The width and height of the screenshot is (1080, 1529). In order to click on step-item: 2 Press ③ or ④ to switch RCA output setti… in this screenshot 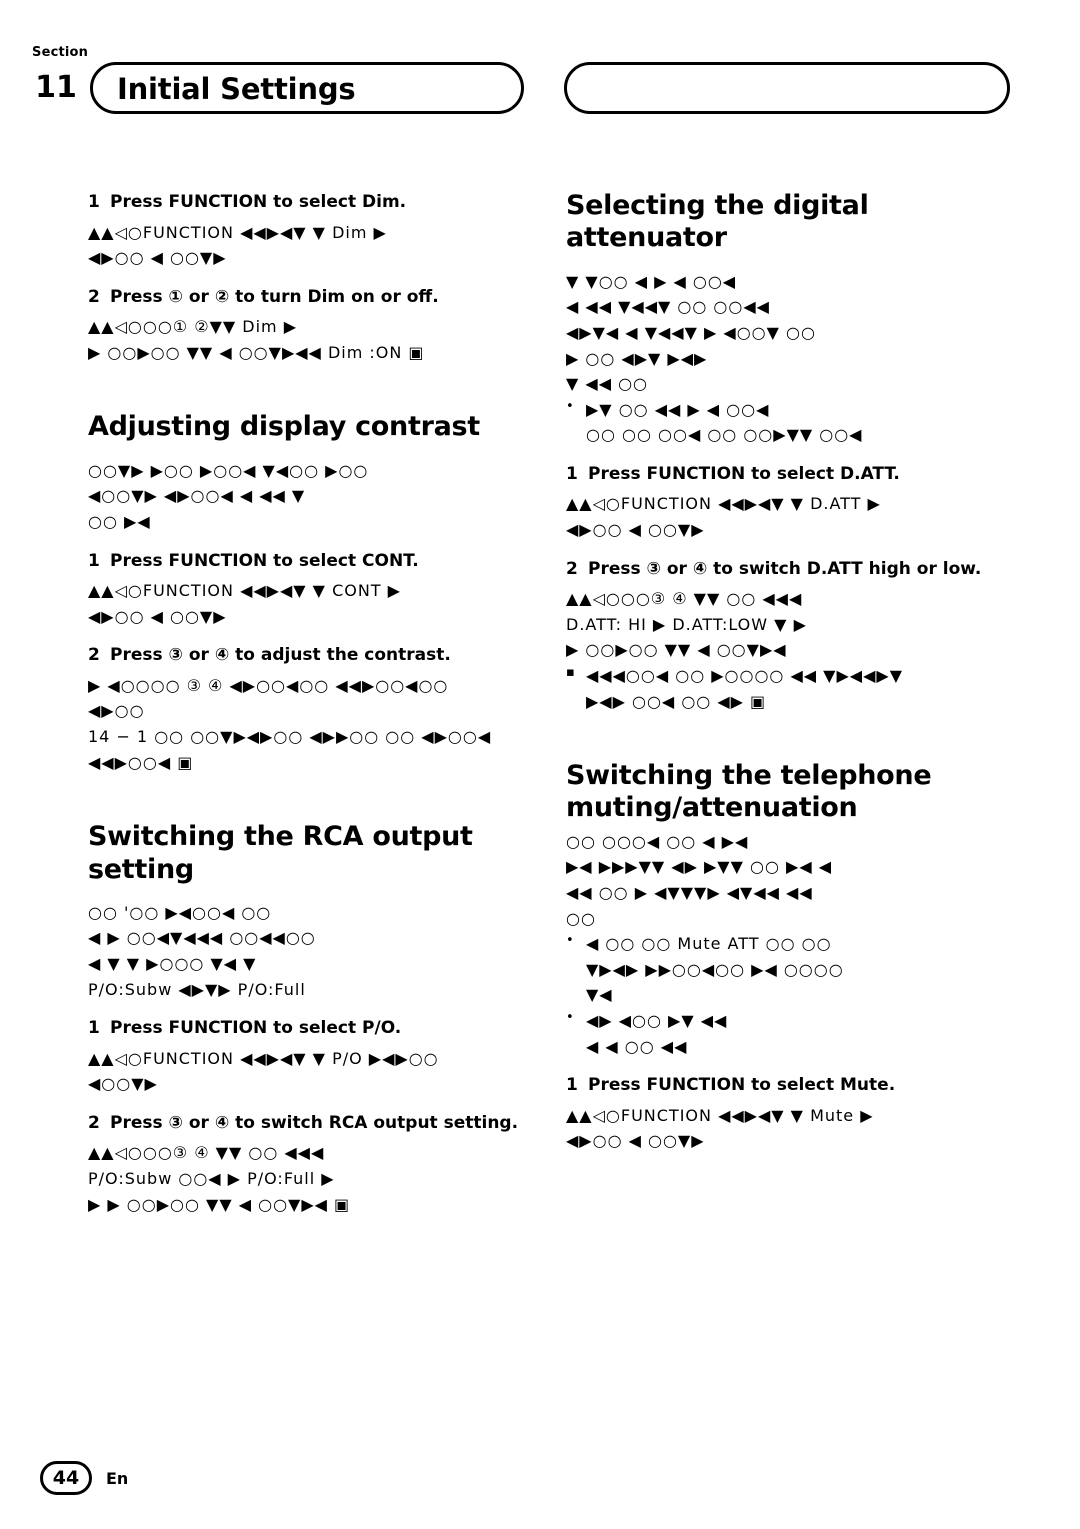, I will do `click(314, 1124)`.